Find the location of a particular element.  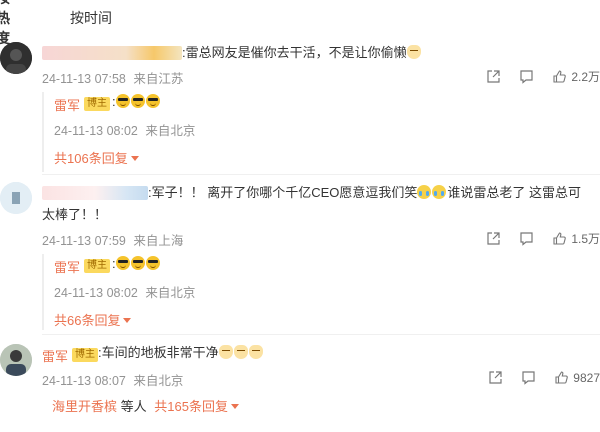

comment-actions: 1.5万 is located at coordinates (534, 238).